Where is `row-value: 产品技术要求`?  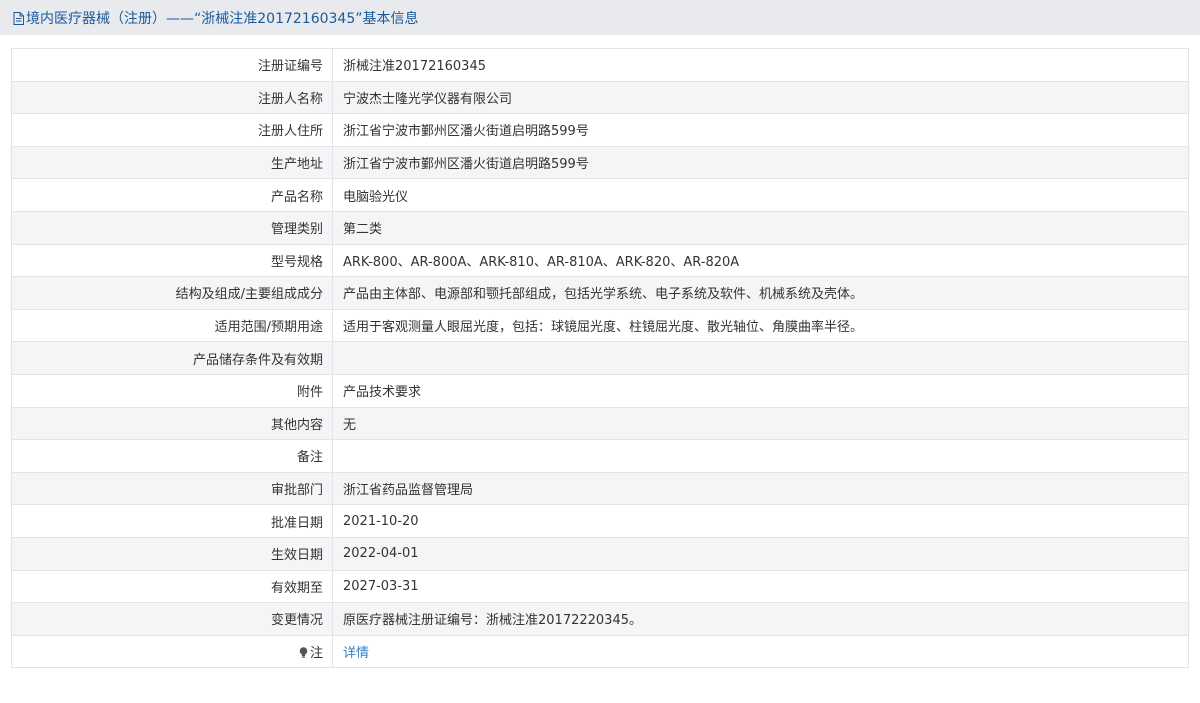 row-value: 产品技术要求 is located at coordinates (760, 390).